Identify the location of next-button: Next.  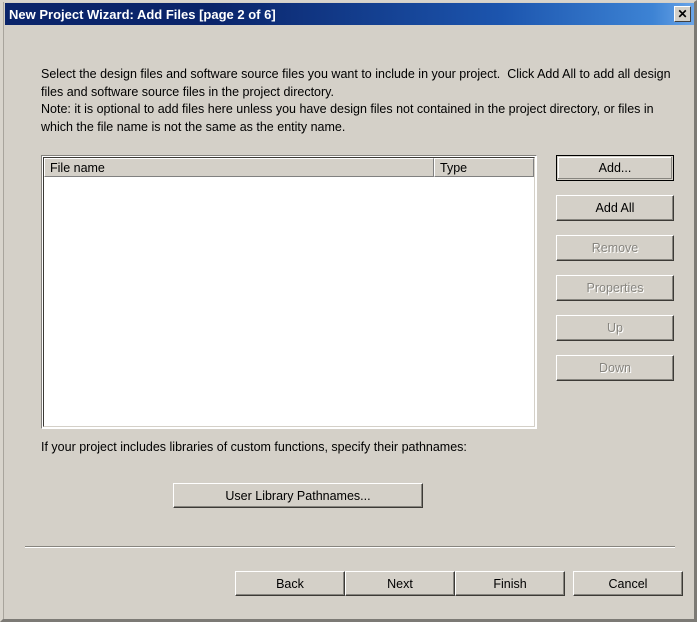
(400, 583).